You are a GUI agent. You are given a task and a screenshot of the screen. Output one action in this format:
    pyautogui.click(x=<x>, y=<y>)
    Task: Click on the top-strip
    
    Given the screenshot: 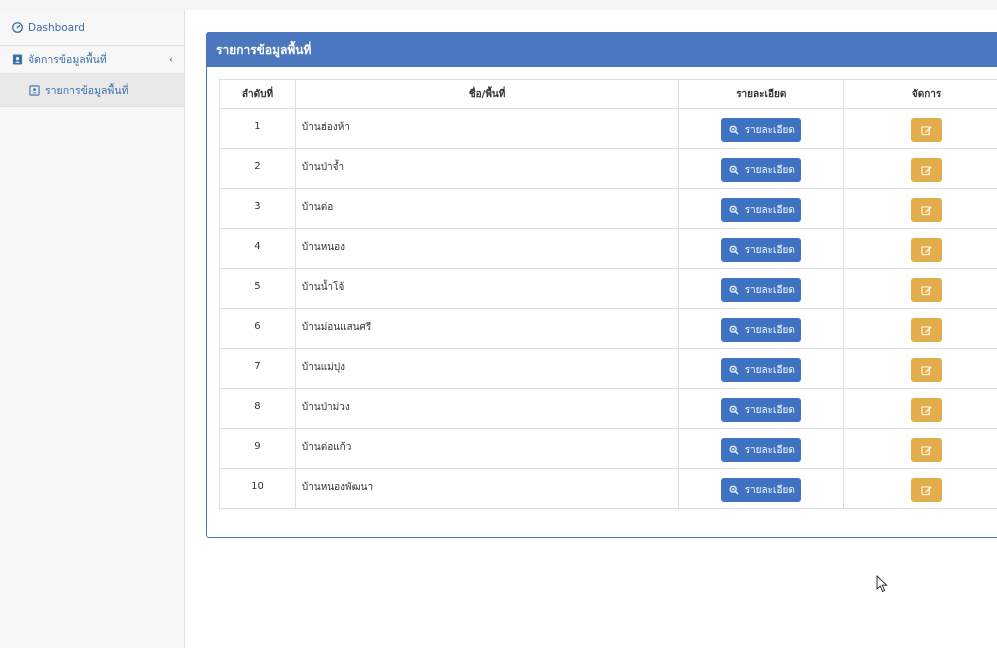 What is the action you would take?
    pyautogui.click(x=498, y=5)
    